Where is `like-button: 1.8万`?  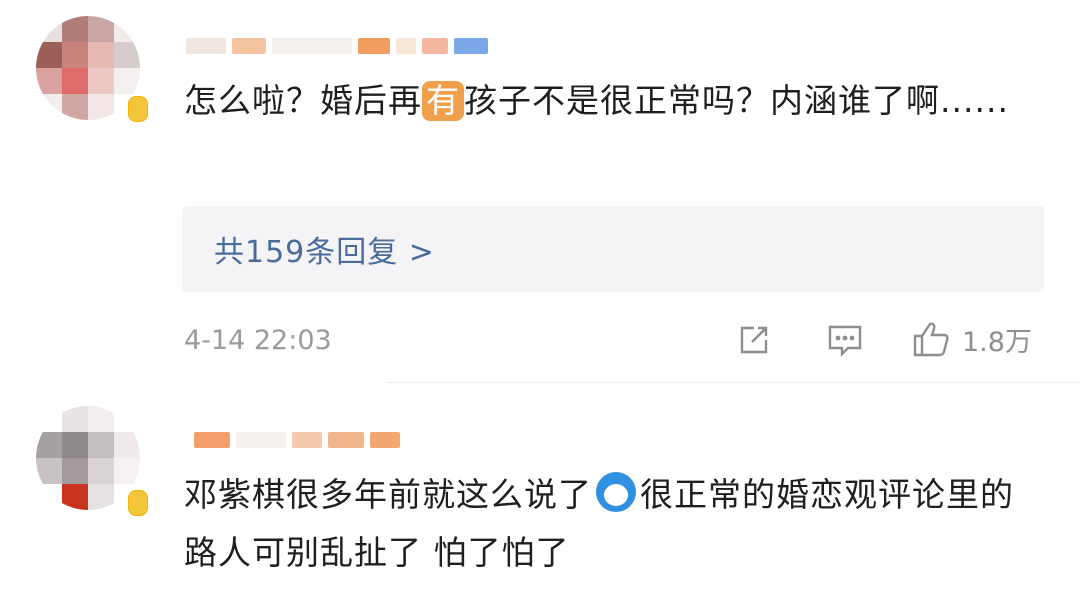 like-button: 1.8万 is located at coordinates (971, 339).